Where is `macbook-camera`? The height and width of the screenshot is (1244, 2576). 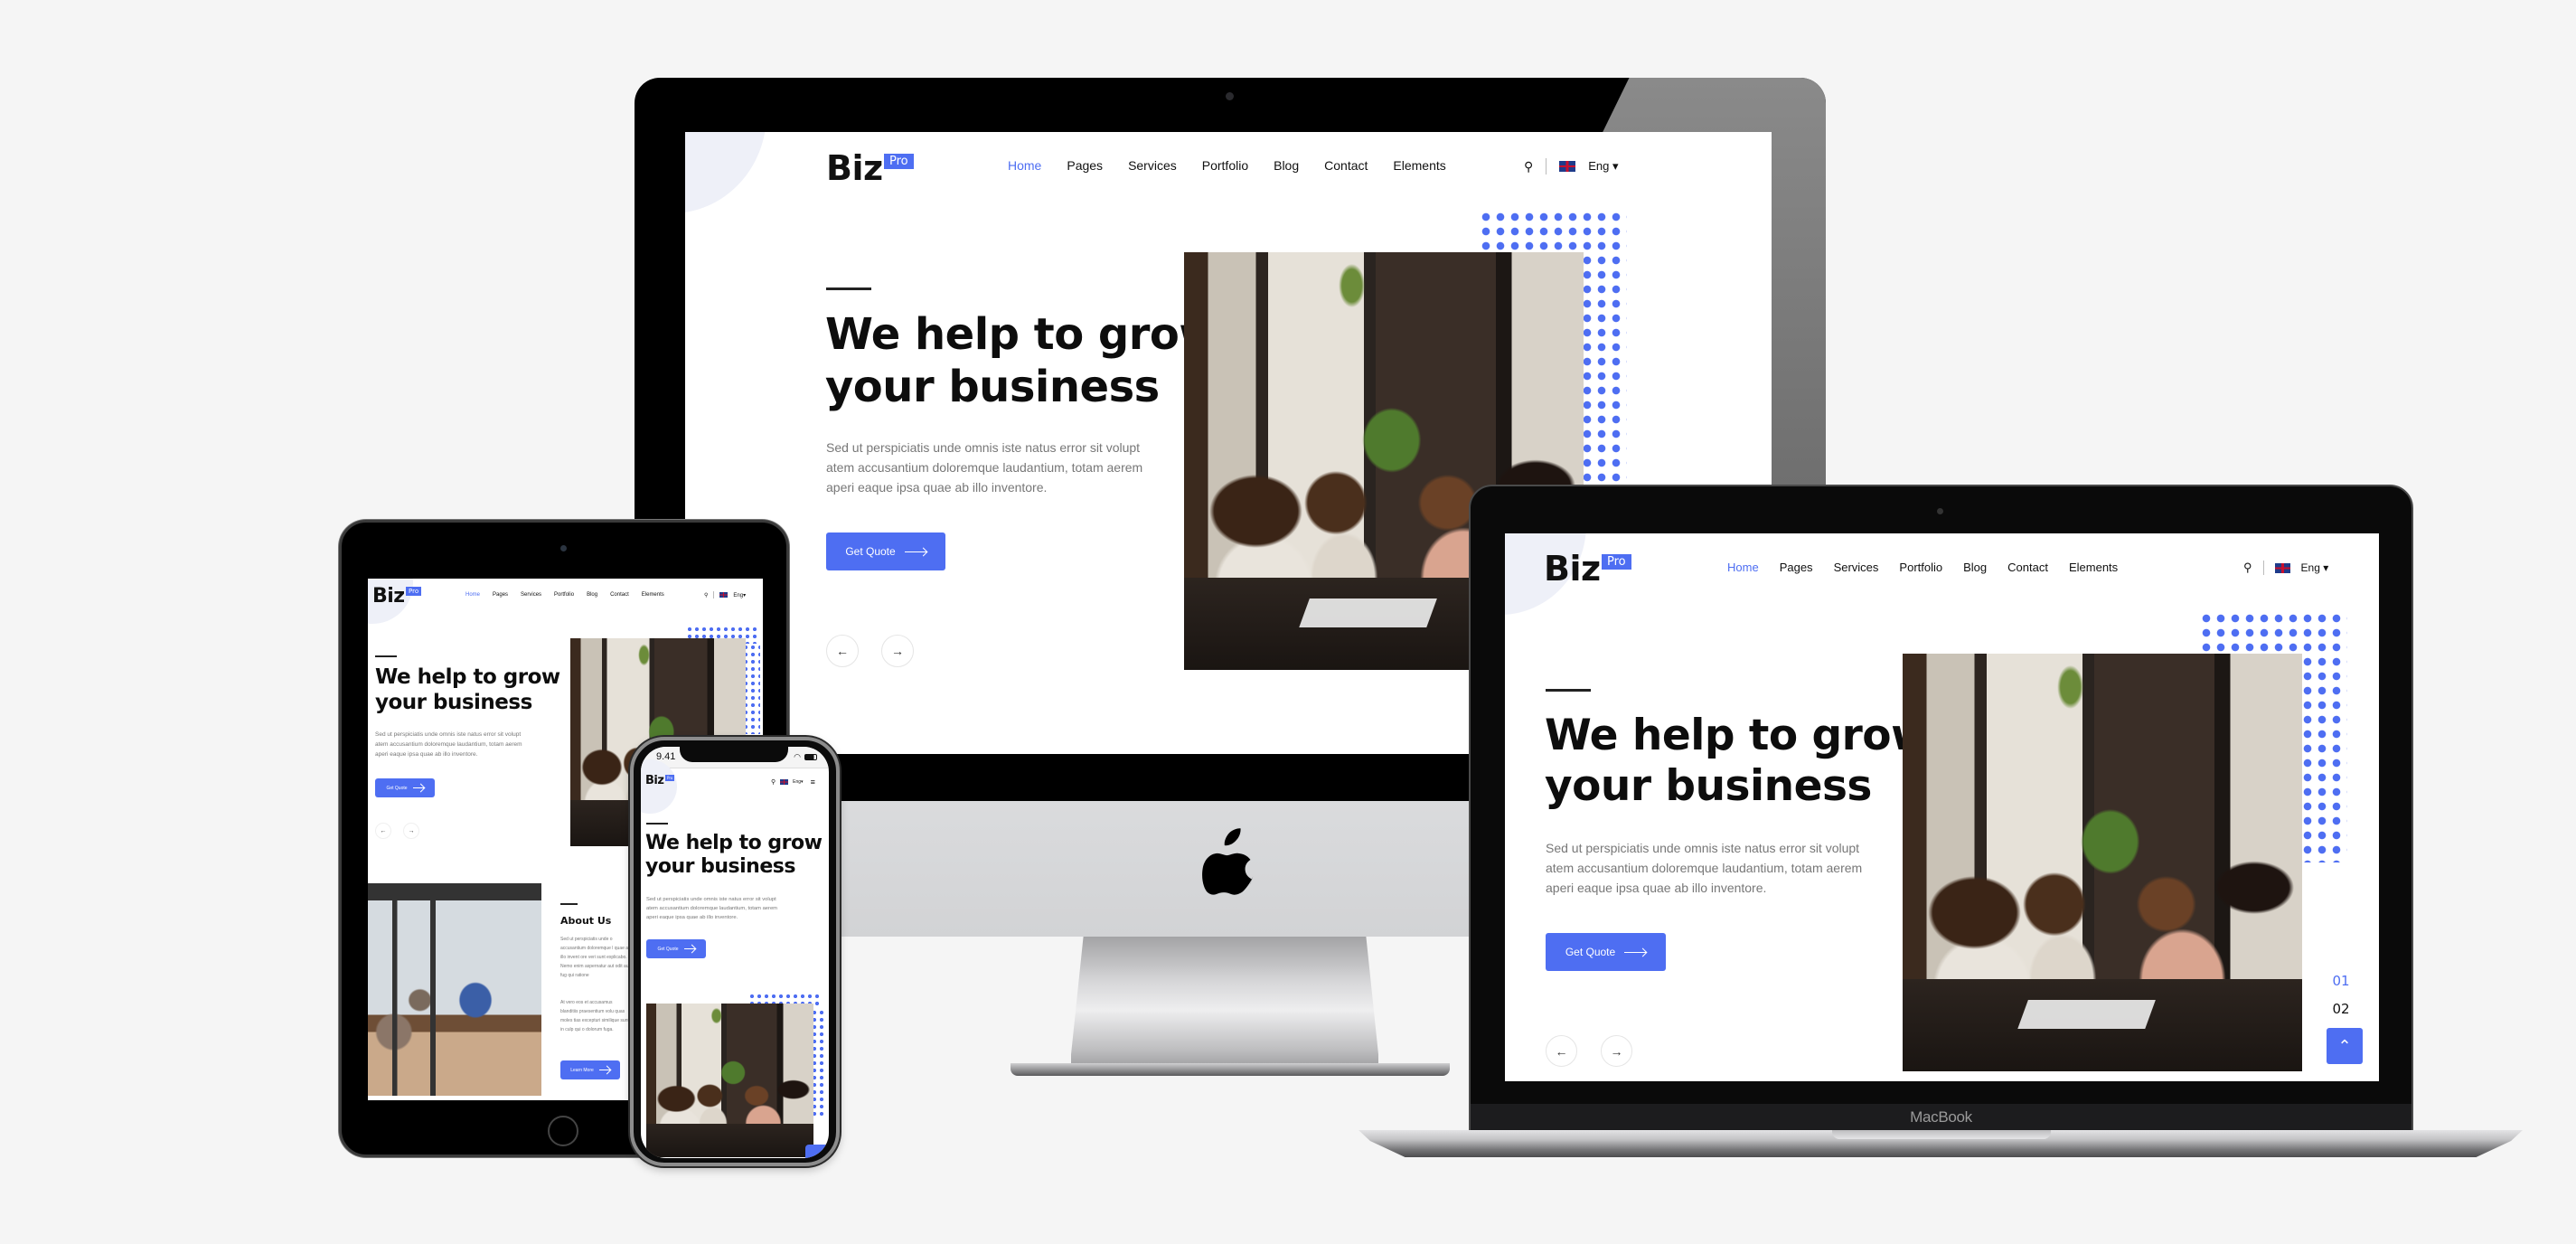
macbook-camera is located at coordinates (1940, 511).